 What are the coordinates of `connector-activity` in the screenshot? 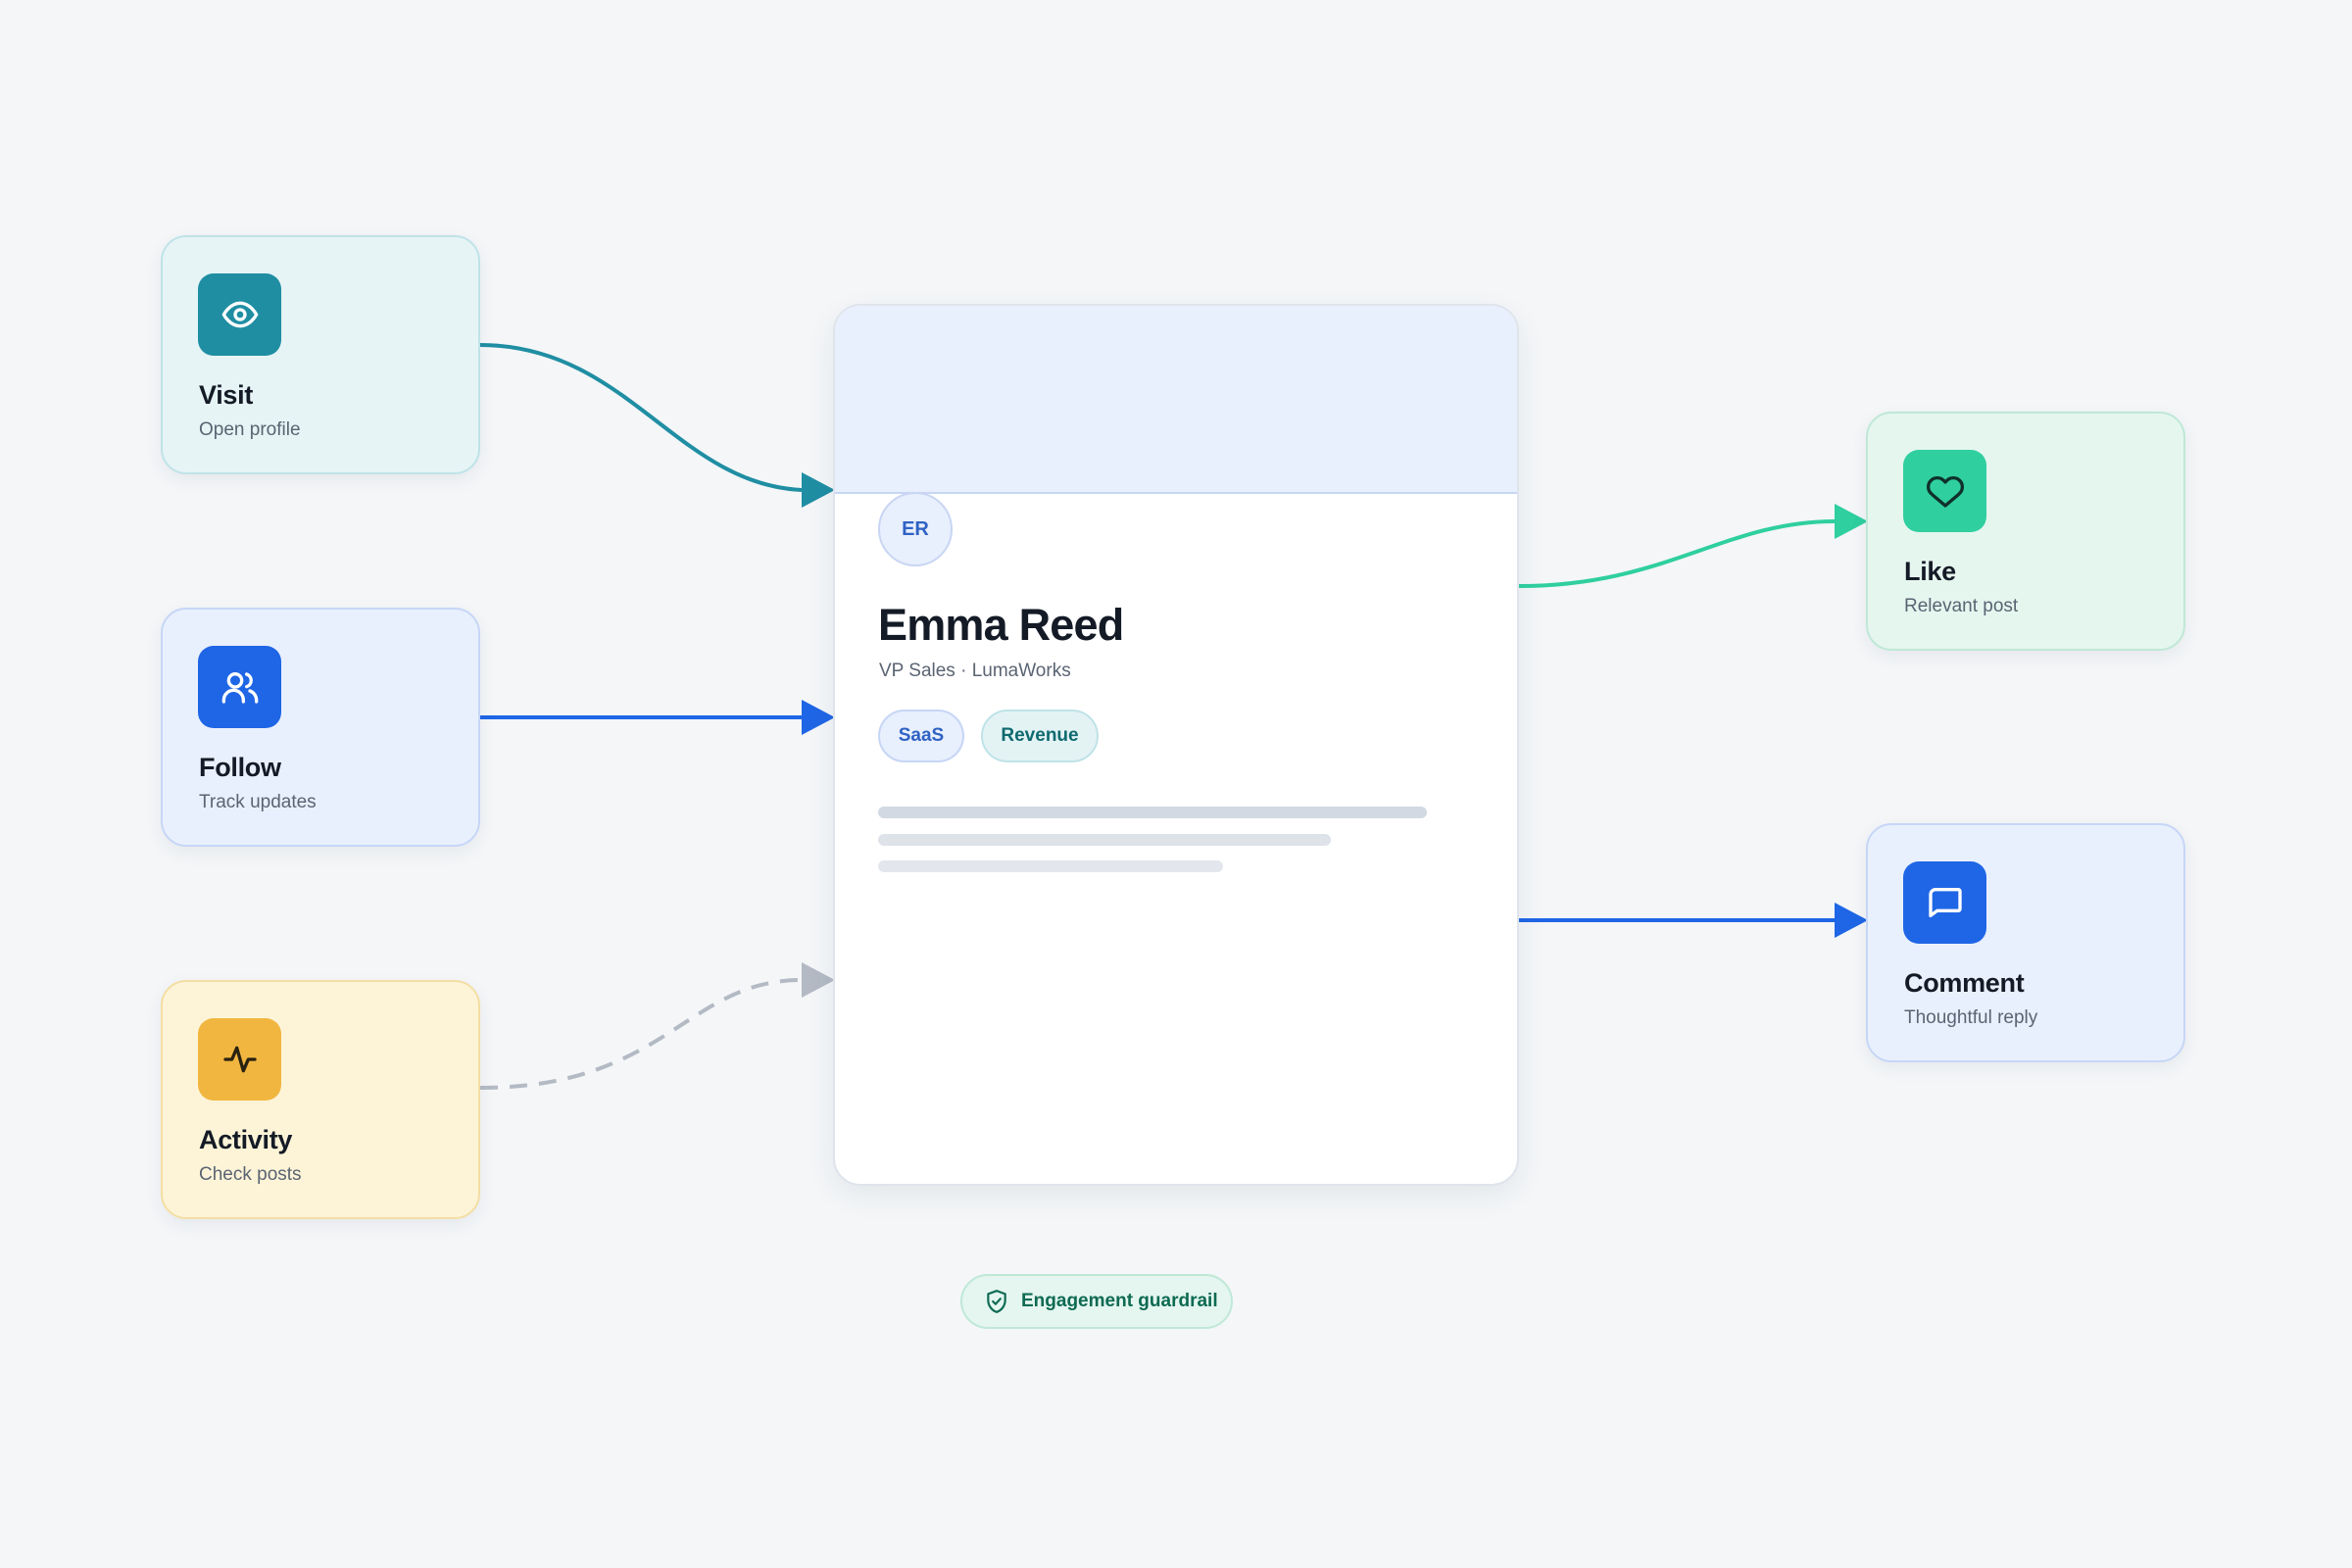 It's located at (641, 1034).